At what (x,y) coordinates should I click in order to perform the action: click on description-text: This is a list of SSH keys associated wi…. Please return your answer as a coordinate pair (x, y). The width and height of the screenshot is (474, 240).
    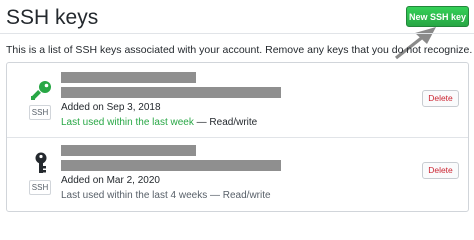
    Looking at the image, I should click on (239, 50).